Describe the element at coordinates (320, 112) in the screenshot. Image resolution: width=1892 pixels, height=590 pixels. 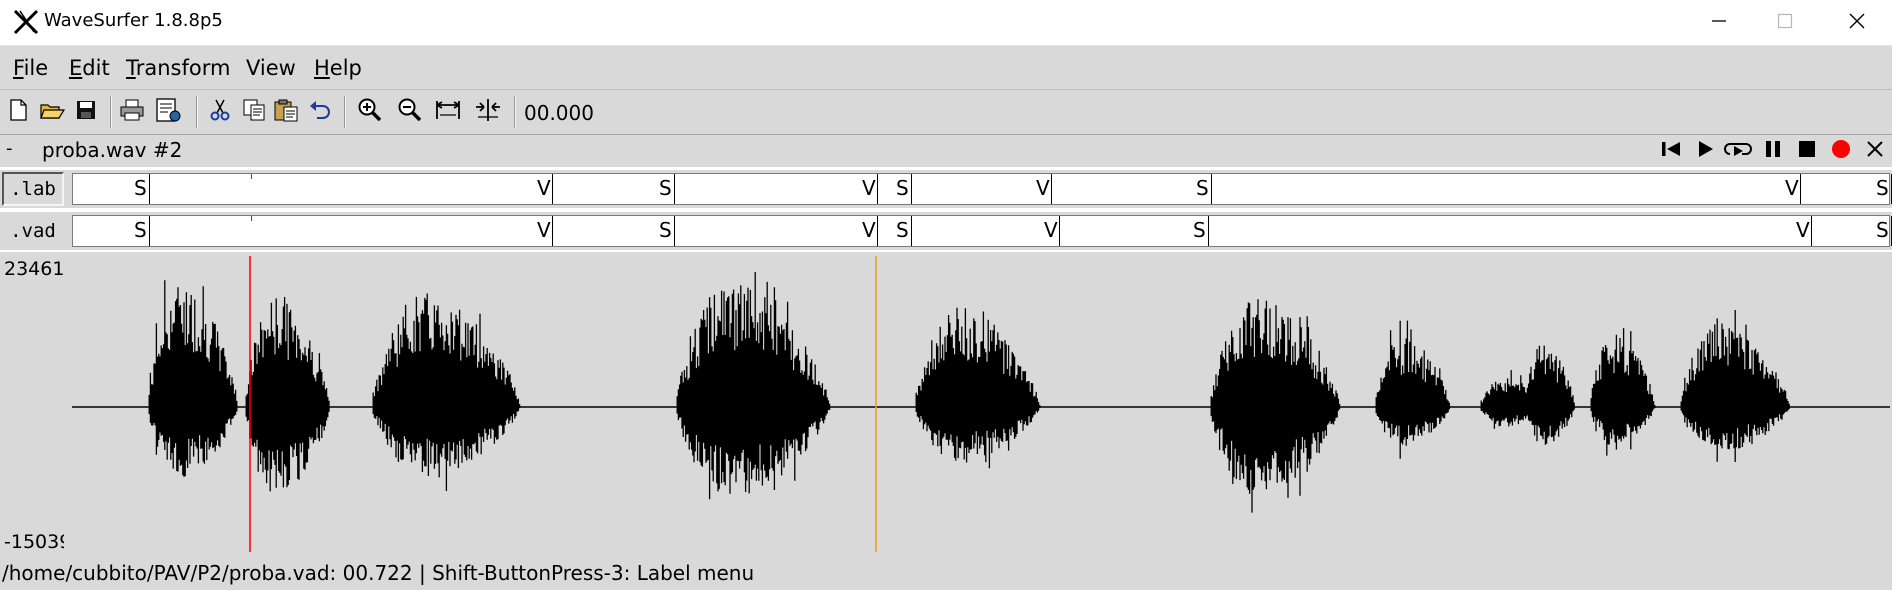
I see `undo-button` at that location.